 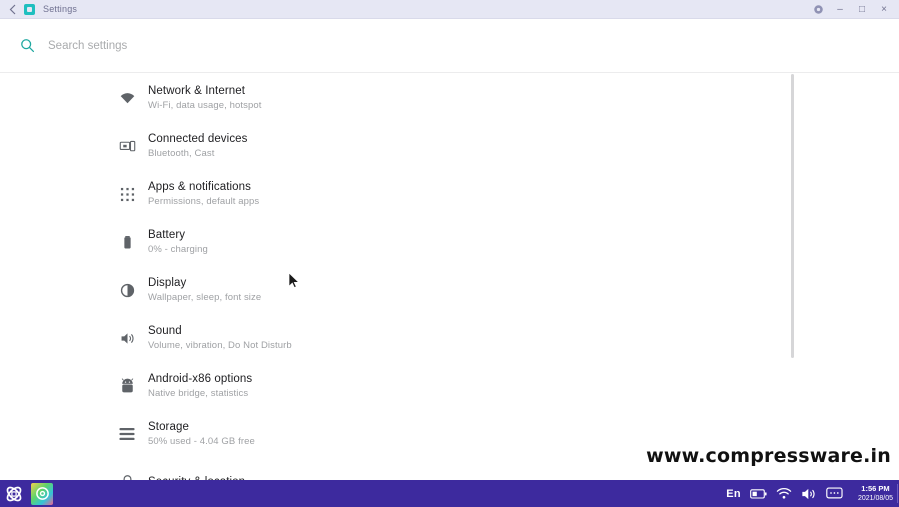 I want to click on search-input, so click(x=348, y=45).